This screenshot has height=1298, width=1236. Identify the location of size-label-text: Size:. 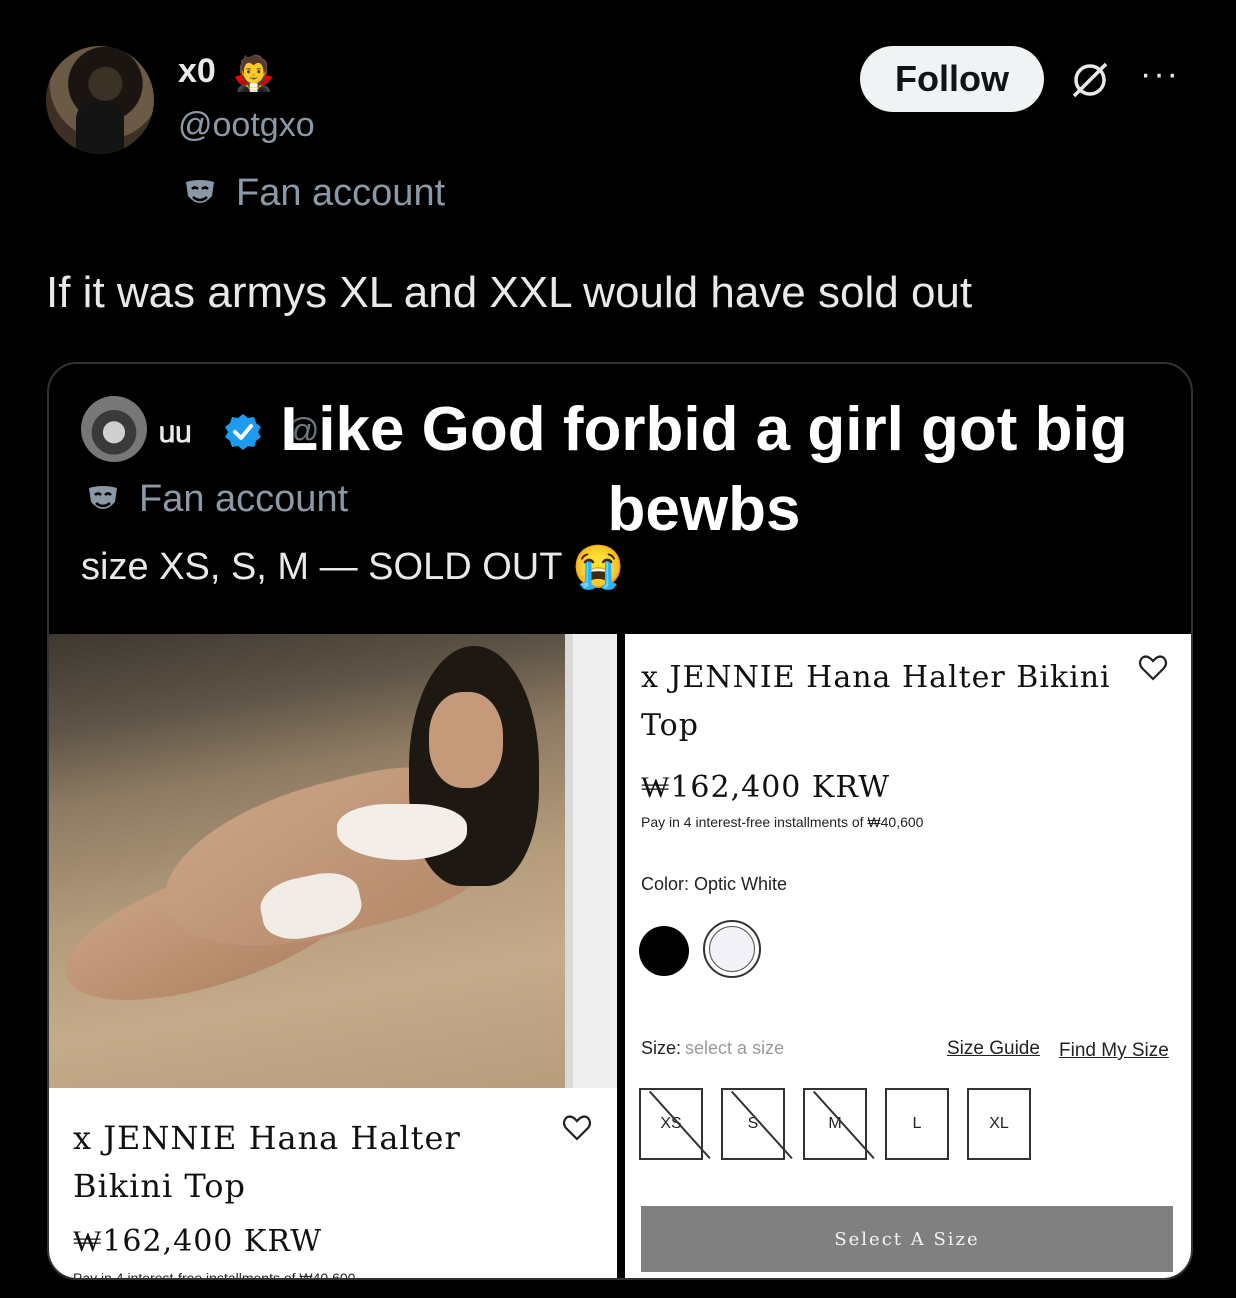
(661, 1048).